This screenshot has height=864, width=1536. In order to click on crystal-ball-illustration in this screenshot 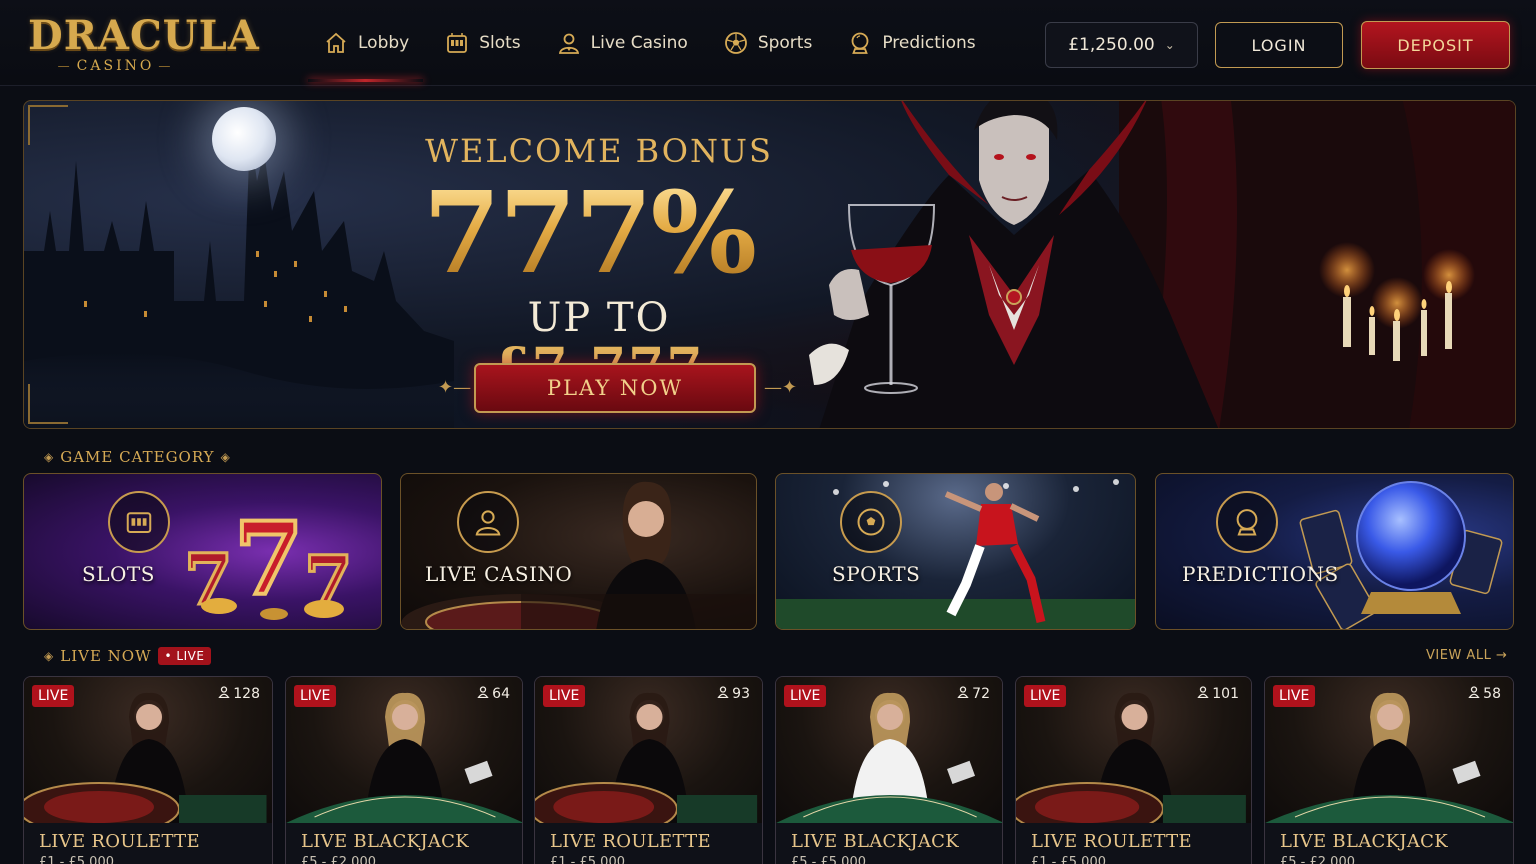, I will do `click(1401, 555)`.